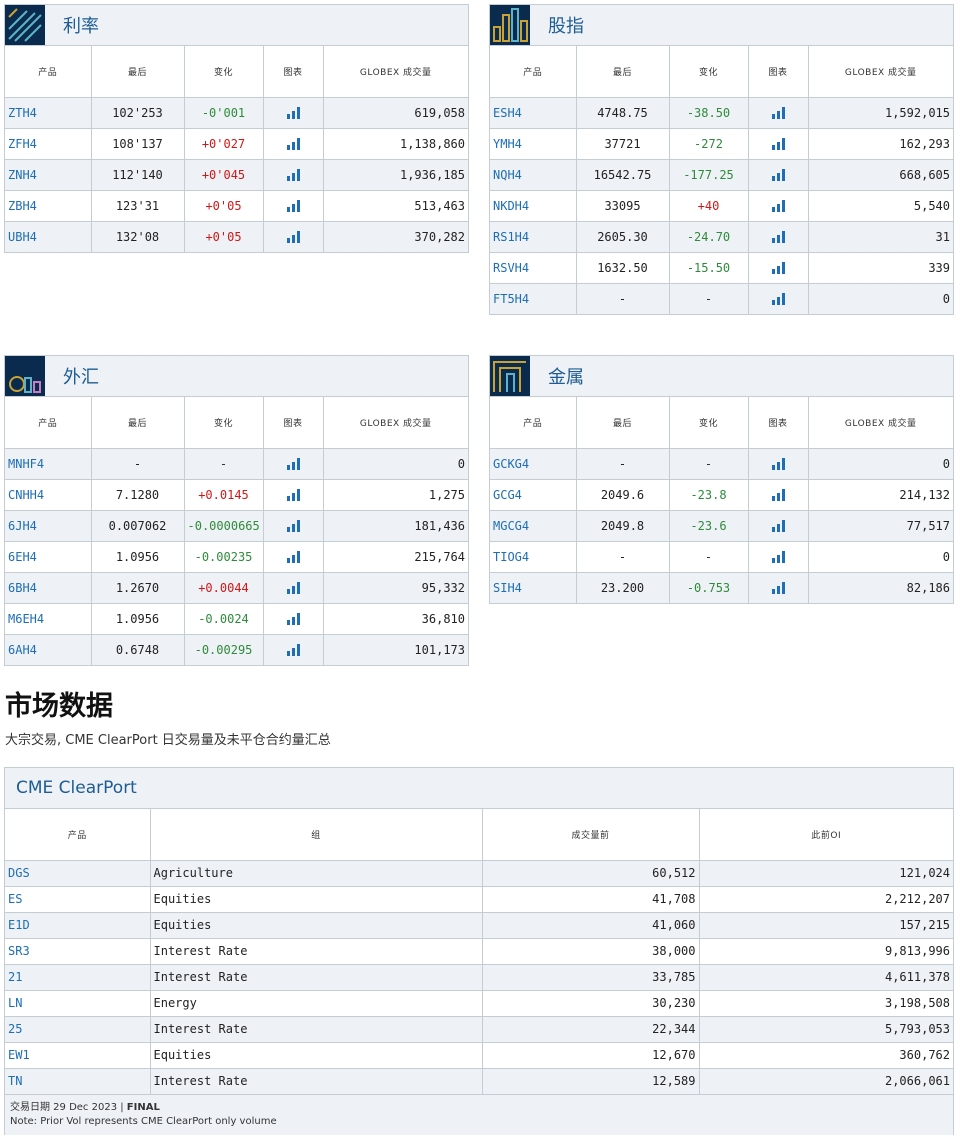 The width and height of the screenshot is (960, 1144). Describe the element at coordinates (81, 25) in the screenshot. I see `rates-title: 利率` at that location.